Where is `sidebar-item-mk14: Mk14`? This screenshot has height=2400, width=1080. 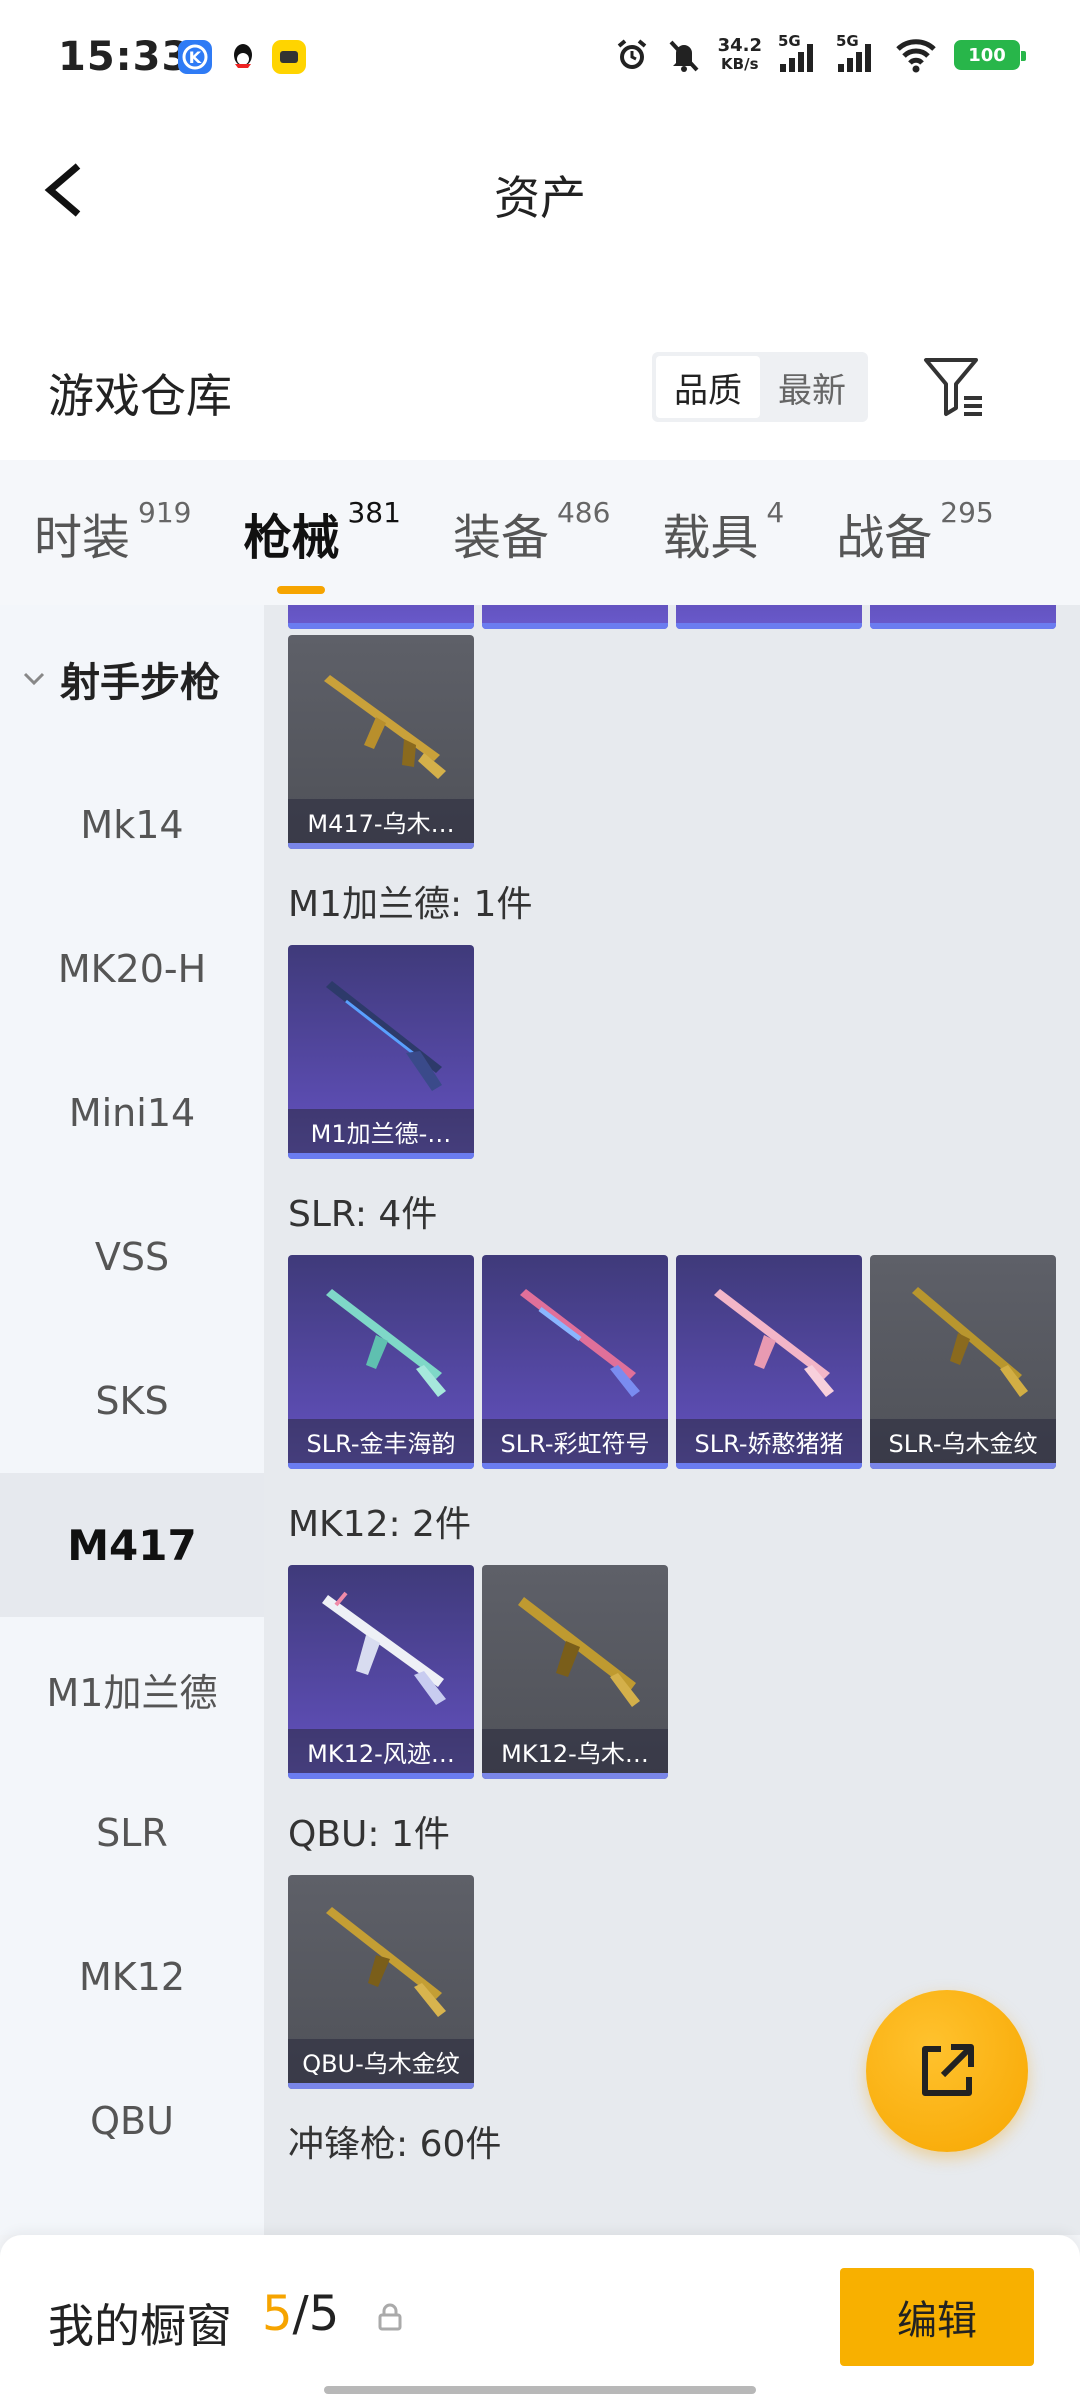 sidebar-item-mk14: Mk14 is located at coordinates (132, 825).